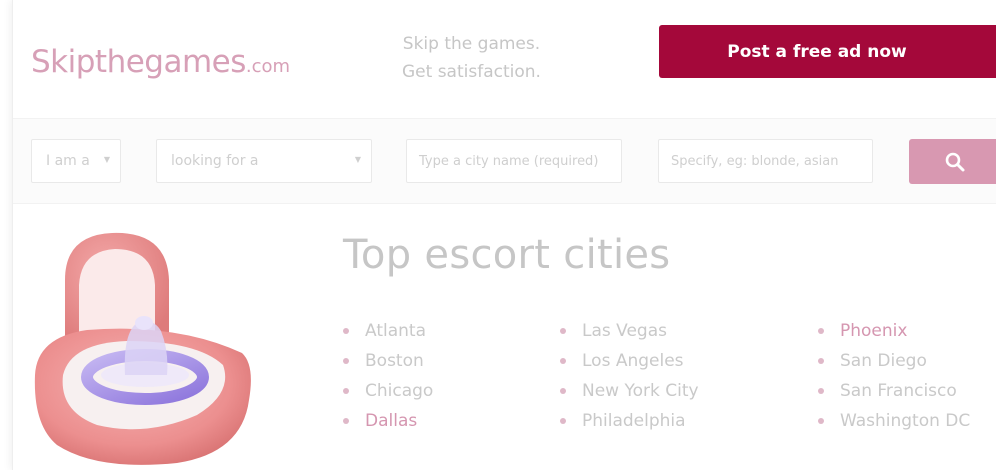  I want to click on city-item: Boston, so click(388, 361).